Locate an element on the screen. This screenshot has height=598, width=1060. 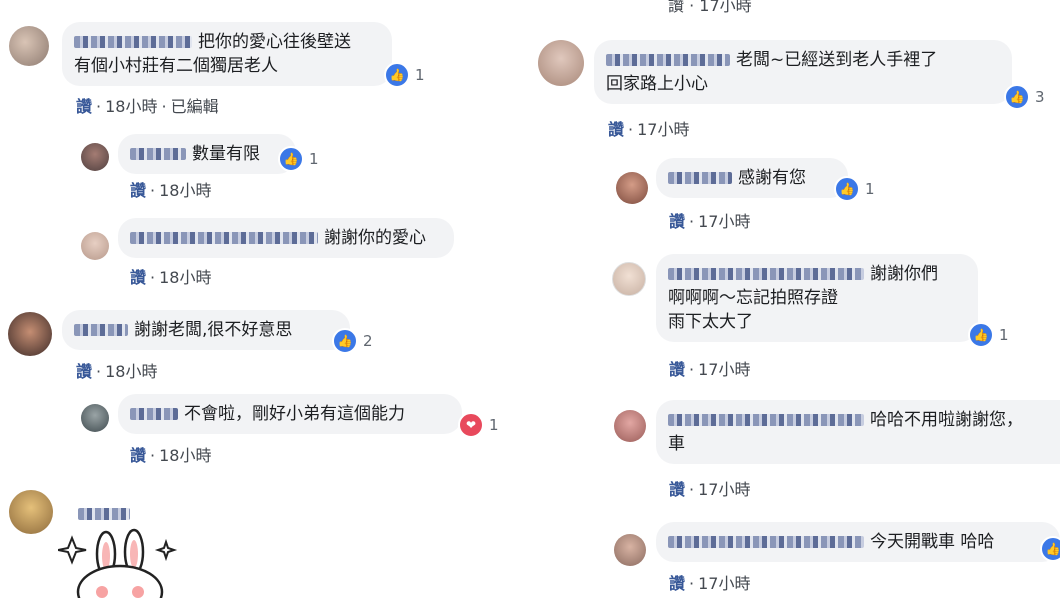
reaction-count: ❤ 1 is located at coordinates (478, 425).